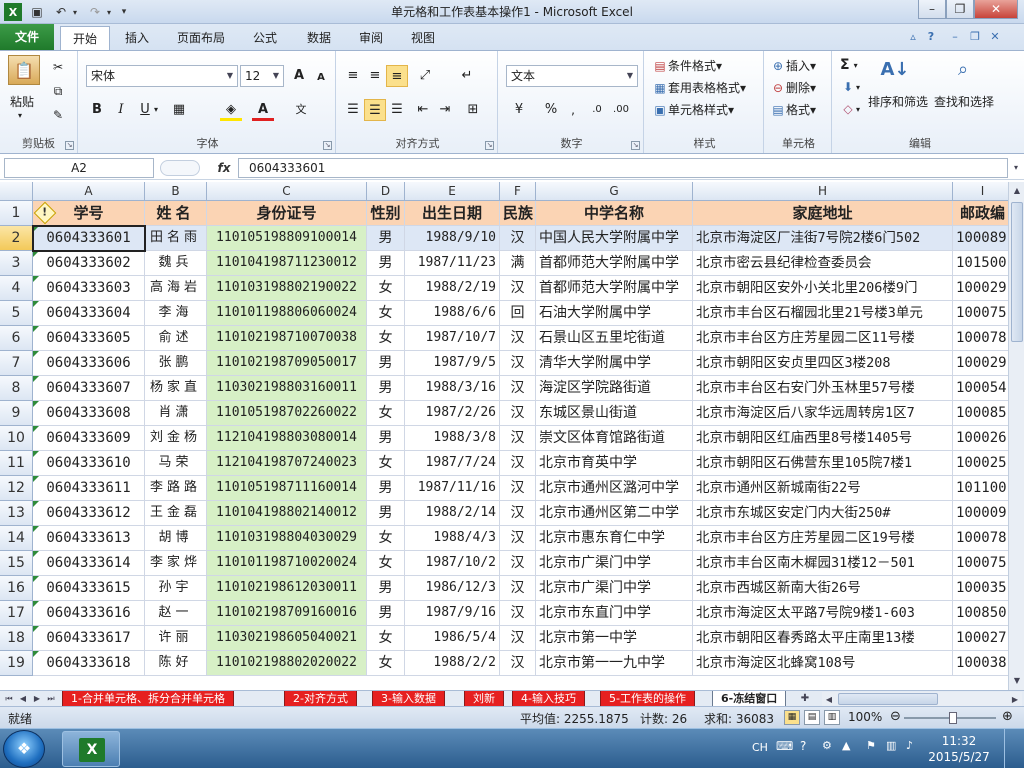  Describe the element at coordinates (452, 638) in the screenshot. I see `cell-e: 1986/5/4` at that location.